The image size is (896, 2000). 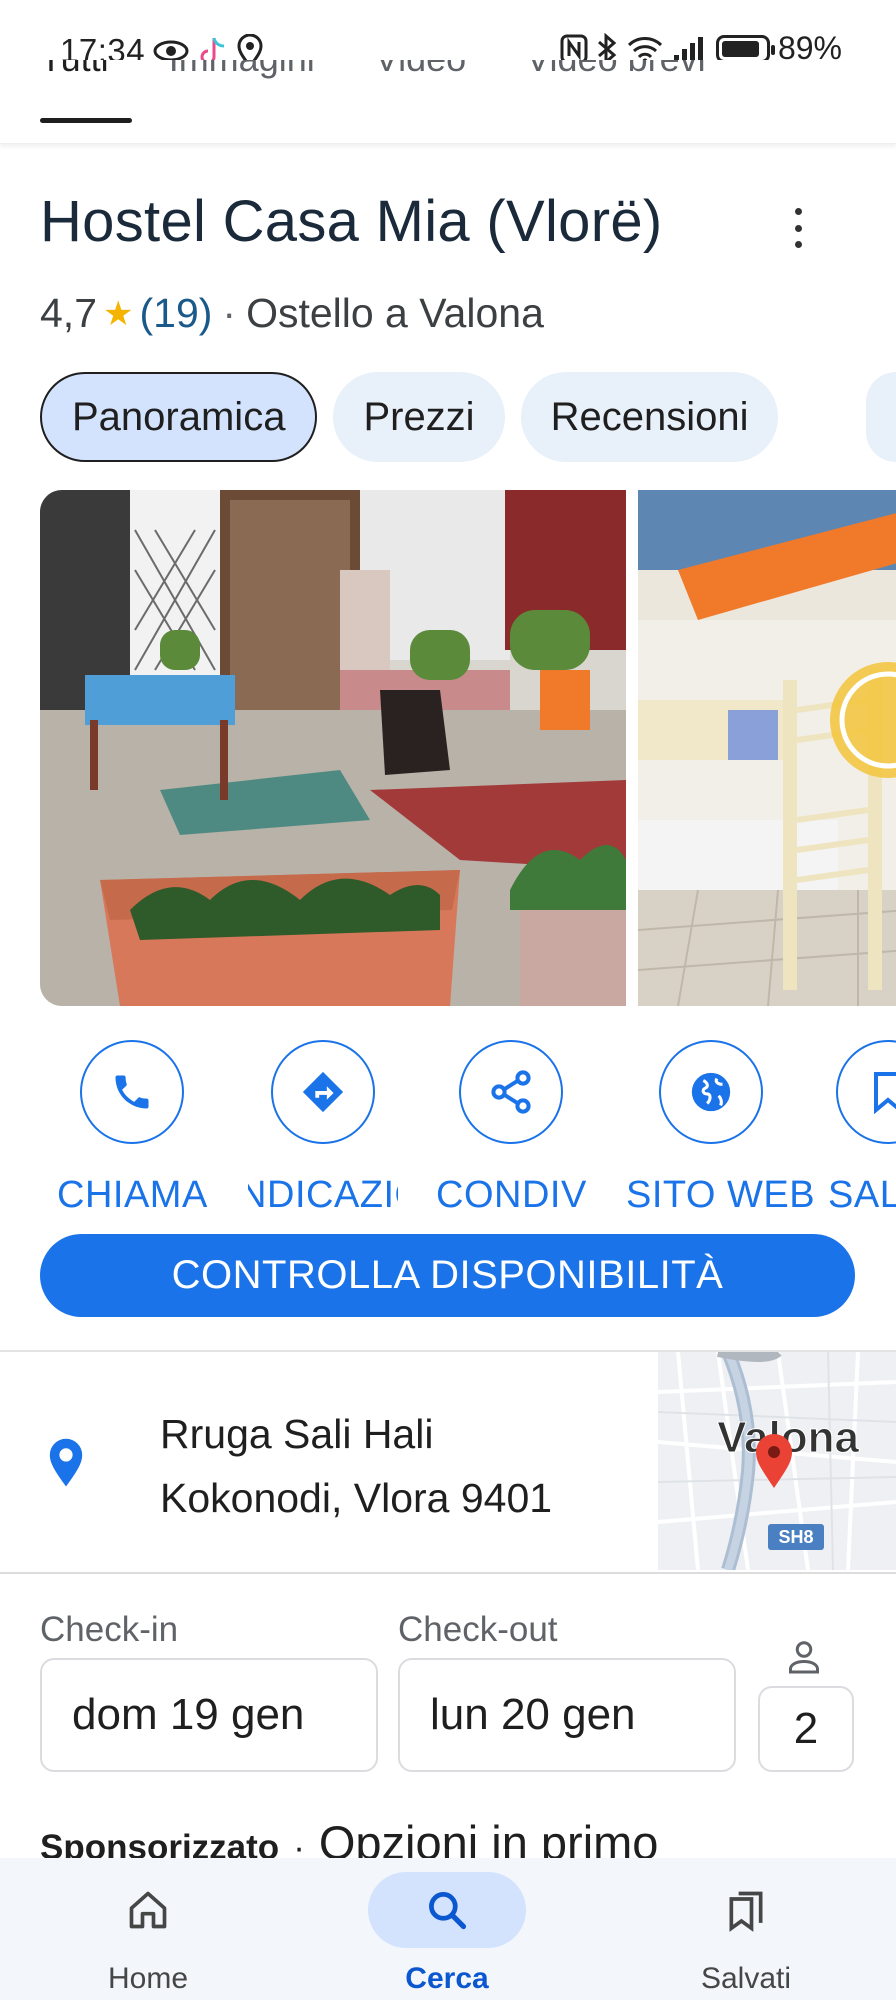 I want to click on more-options-icon, so click(x=798, y=228).